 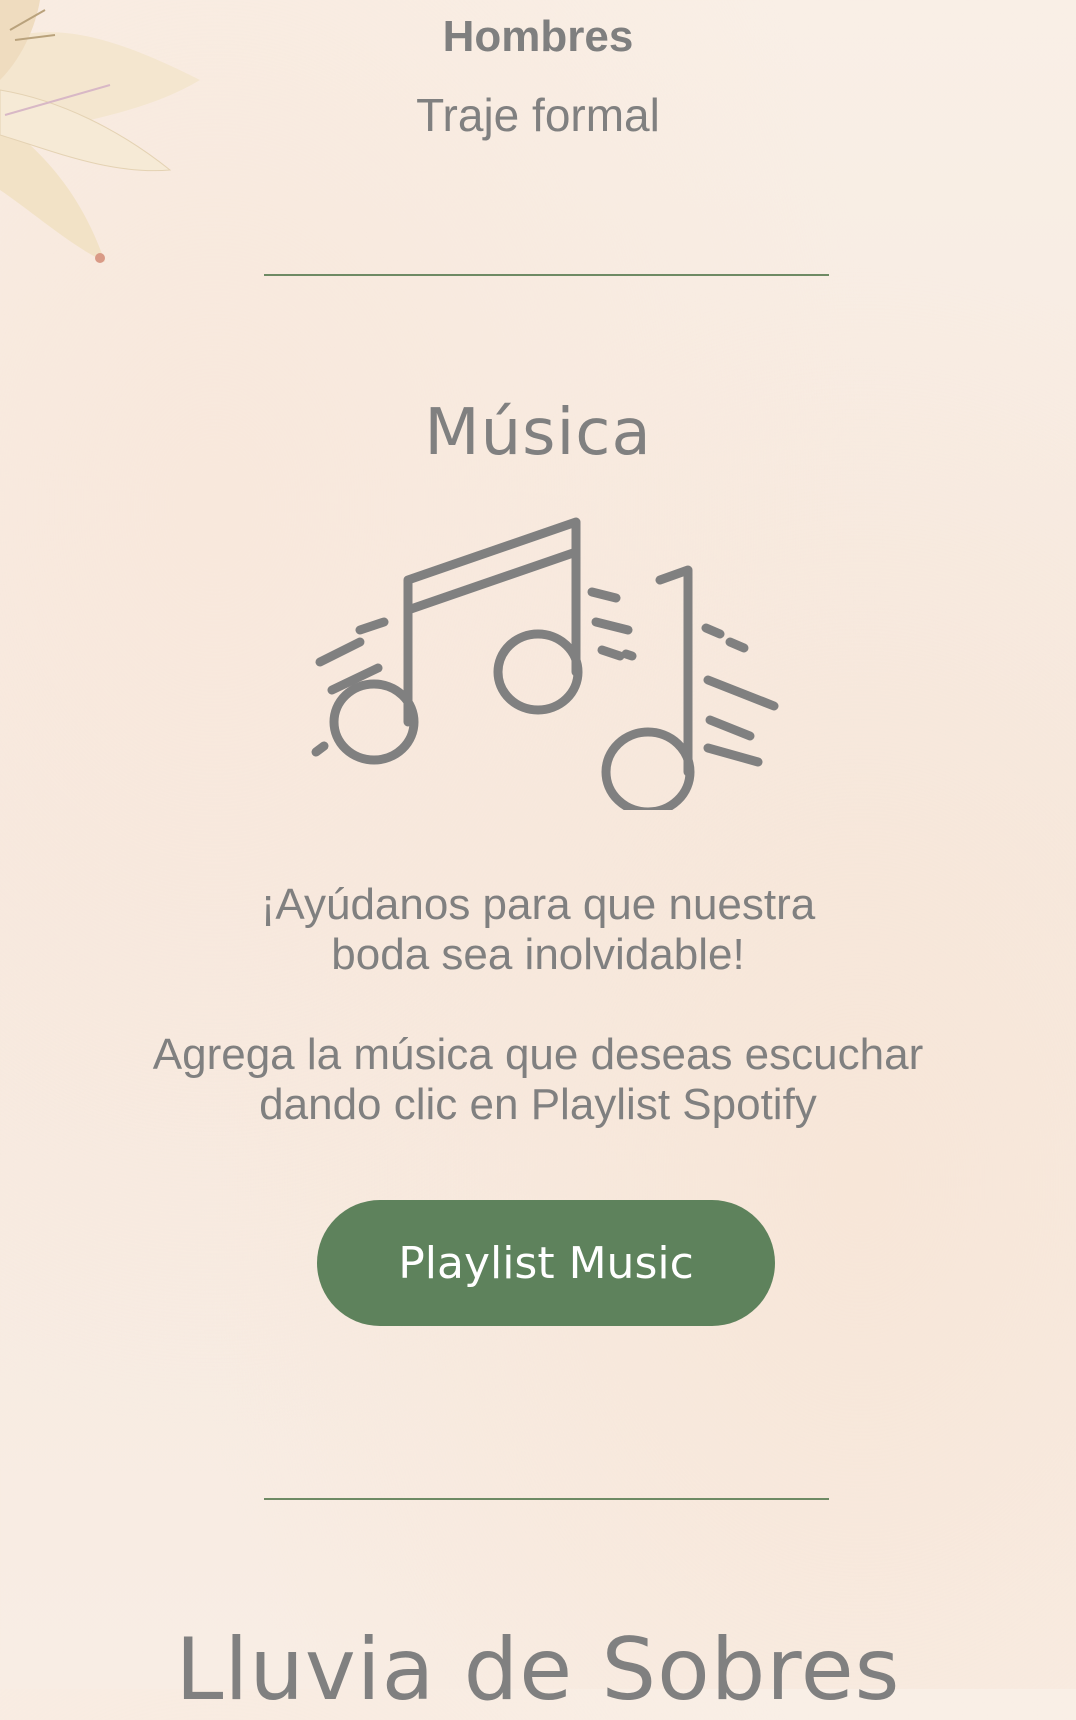 I want to click on music-notes-icon, so click(x=545, y=663).